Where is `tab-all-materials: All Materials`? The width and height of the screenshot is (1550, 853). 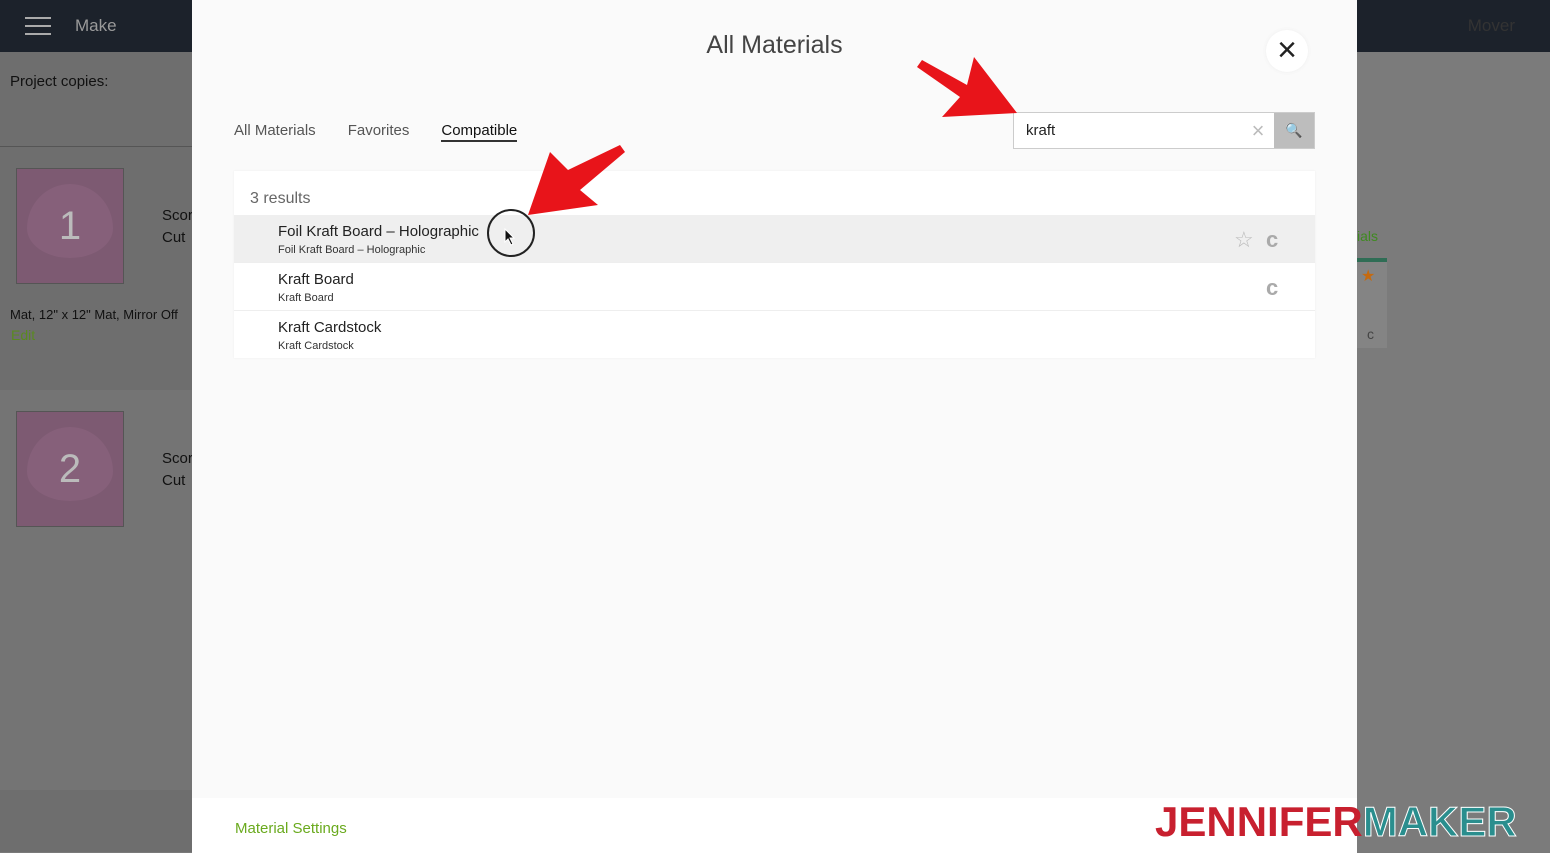
tab-all-materials: All Materials is located at coordinates (275, 132).